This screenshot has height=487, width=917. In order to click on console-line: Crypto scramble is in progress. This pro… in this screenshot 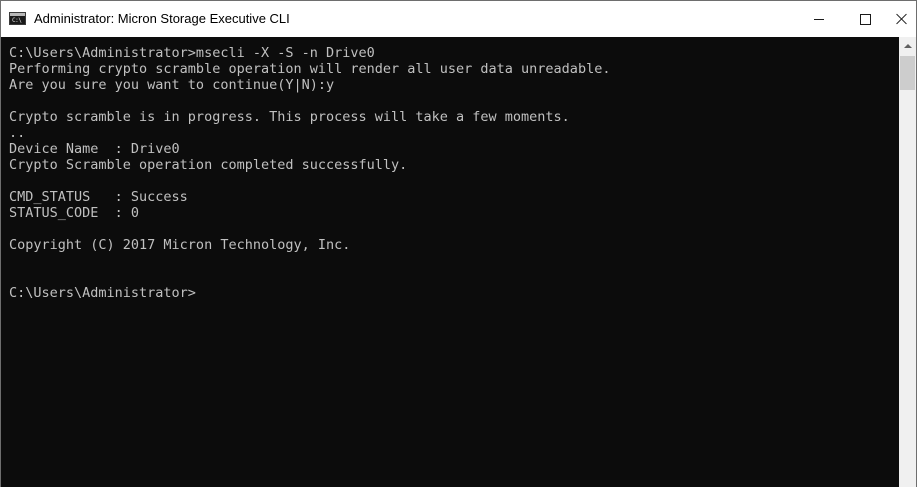, I will do `click(289, 117)`.